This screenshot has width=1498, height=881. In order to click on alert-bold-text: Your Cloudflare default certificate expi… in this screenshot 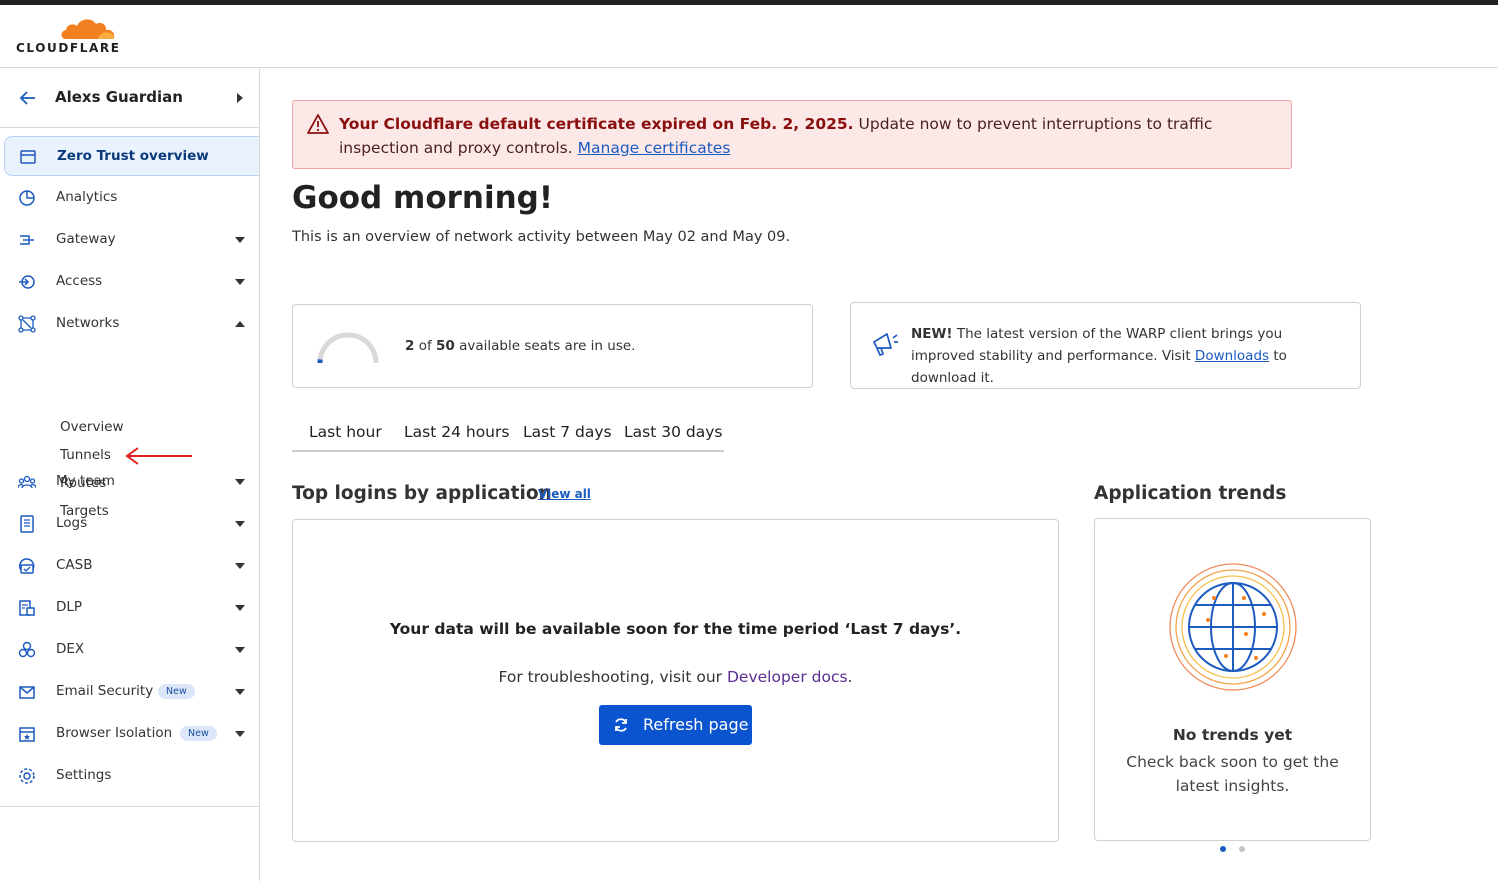, I will do `click(596, 124)`.